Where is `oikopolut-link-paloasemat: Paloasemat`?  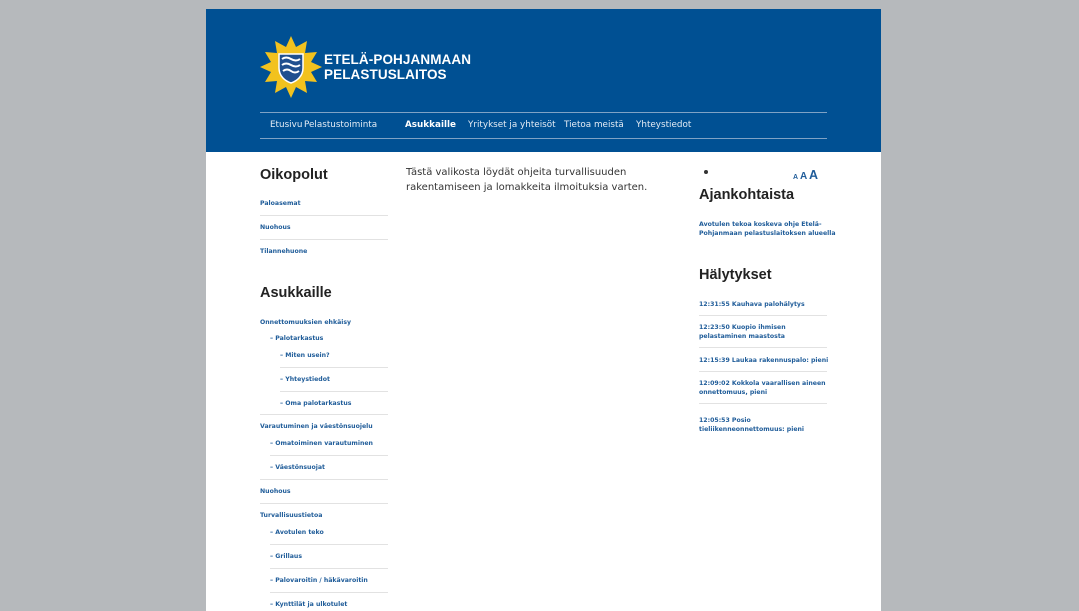 oikopolut-link-paloasemat: Paloasemat is located at coordinates (280, 203).